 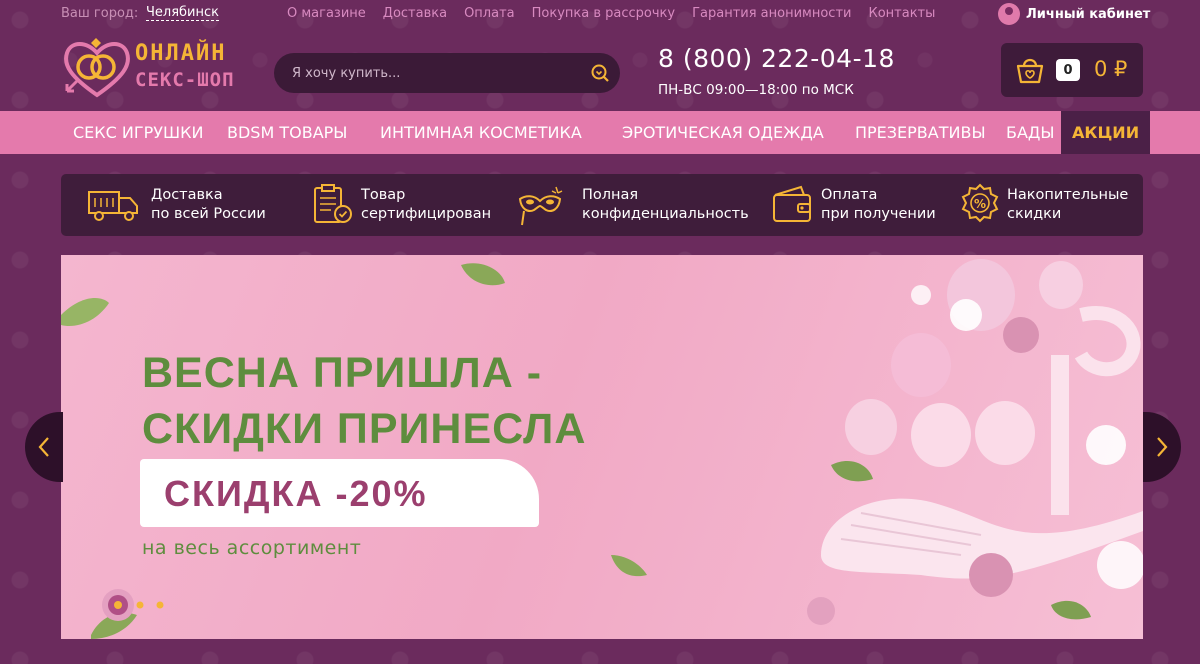 What do you see at coordinates (118, 605) in the screenshot?
I see `slider-dot-1-center` at bounding box center [118, 605].